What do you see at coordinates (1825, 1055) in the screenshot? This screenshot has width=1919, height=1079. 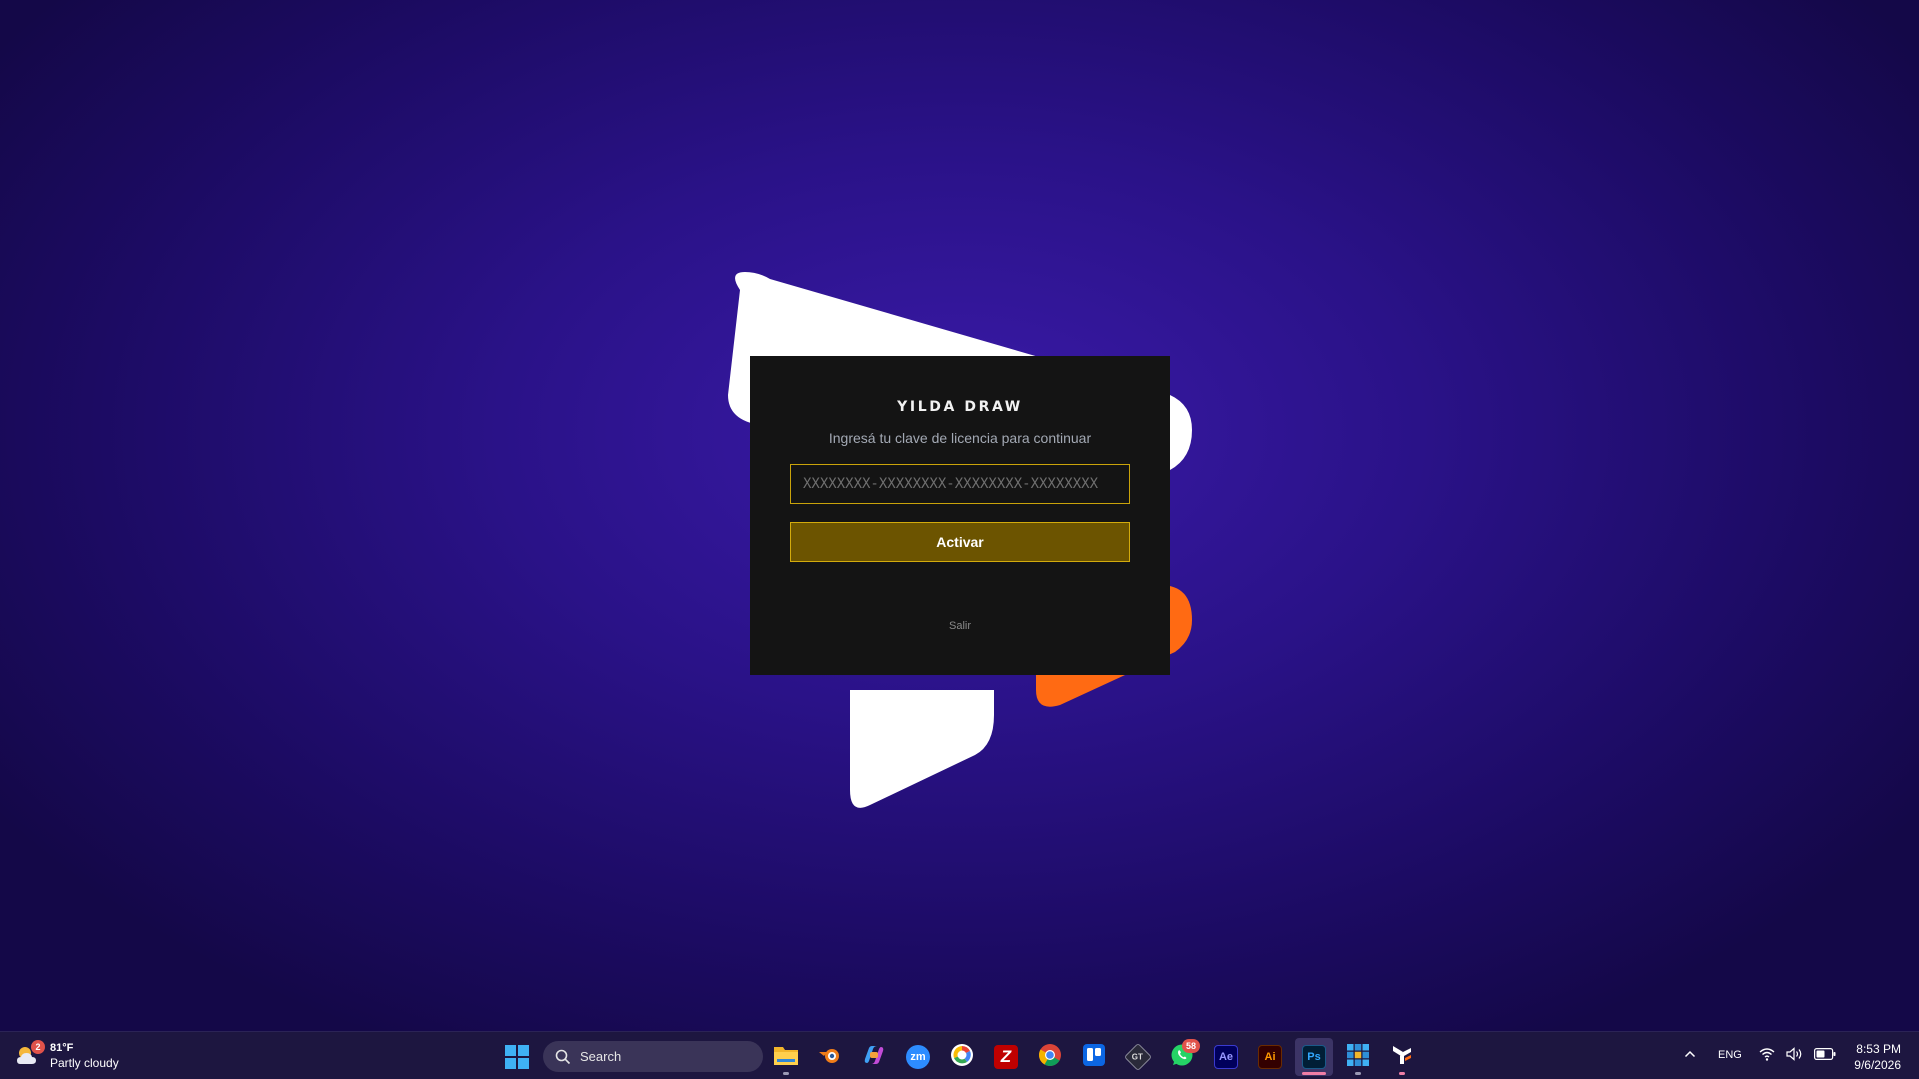 I see `battery-icon` at bounding box center [1825, 1055].